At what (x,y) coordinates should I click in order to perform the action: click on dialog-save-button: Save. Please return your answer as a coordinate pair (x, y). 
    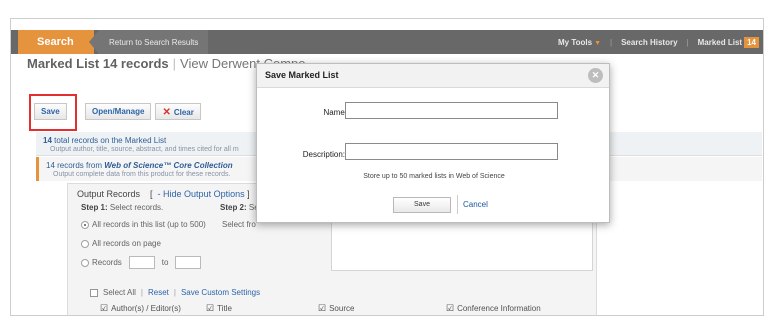
    Looking at the image, I should click on (422, 205).